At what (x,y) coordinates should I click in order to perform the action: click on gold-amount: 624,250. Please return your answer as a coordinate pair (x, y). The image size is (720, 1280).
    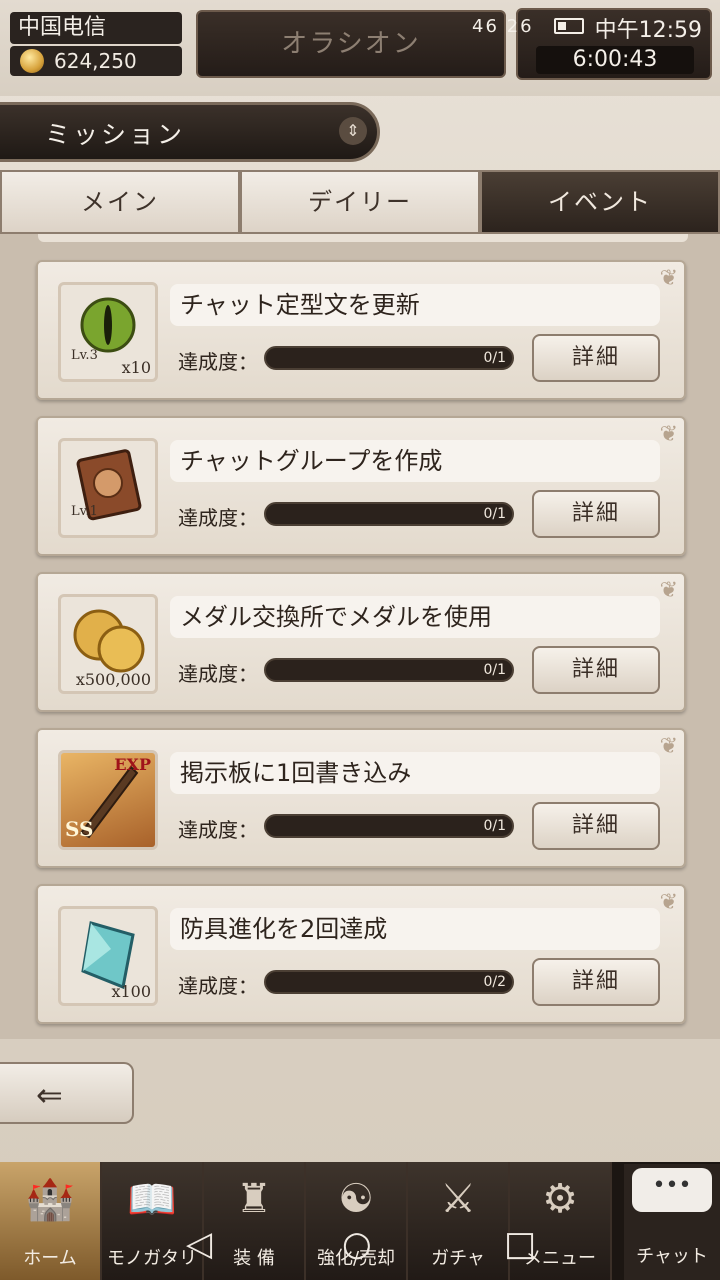
    Looking at the image, I should click on (95, 61).